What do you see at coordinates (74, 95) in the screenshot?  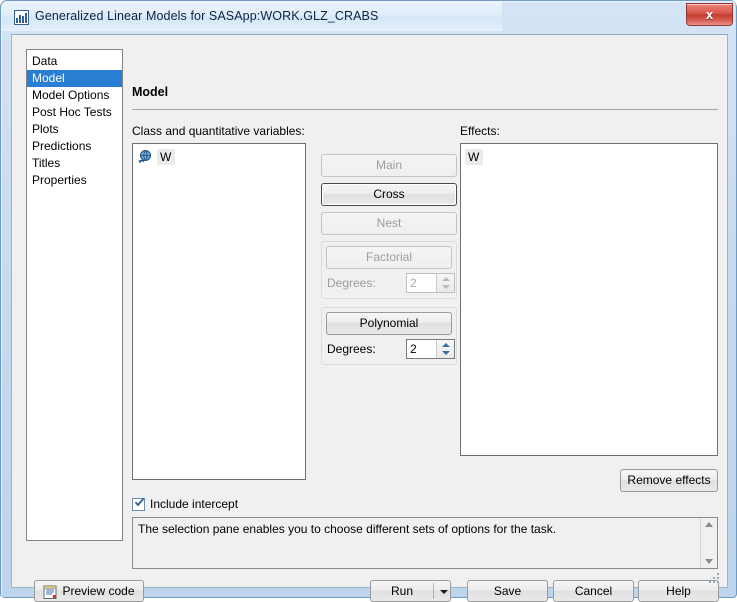 I see `sidebar-item-model-options: Model Options` at bounding box center [74, 95].